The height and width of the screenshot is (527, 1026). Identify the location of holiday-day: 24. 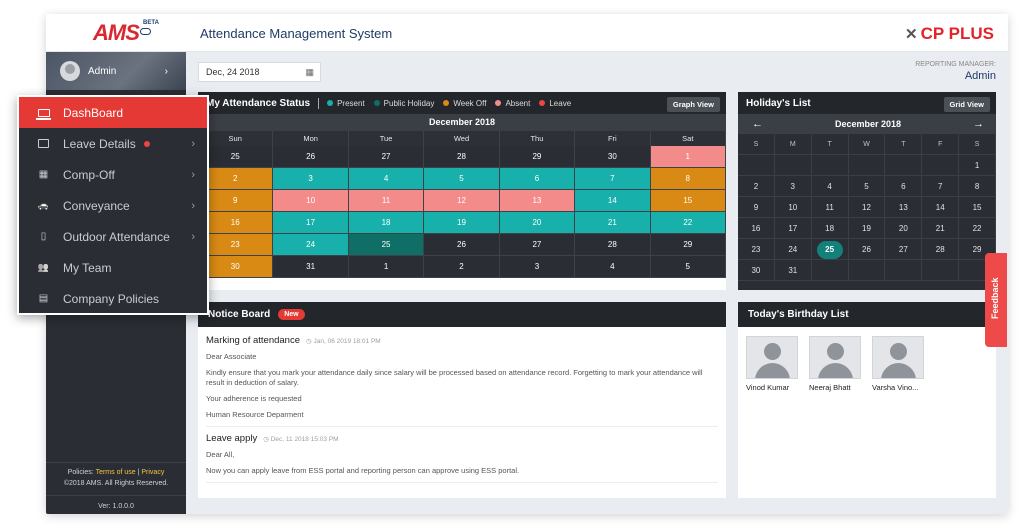
(793, 249).